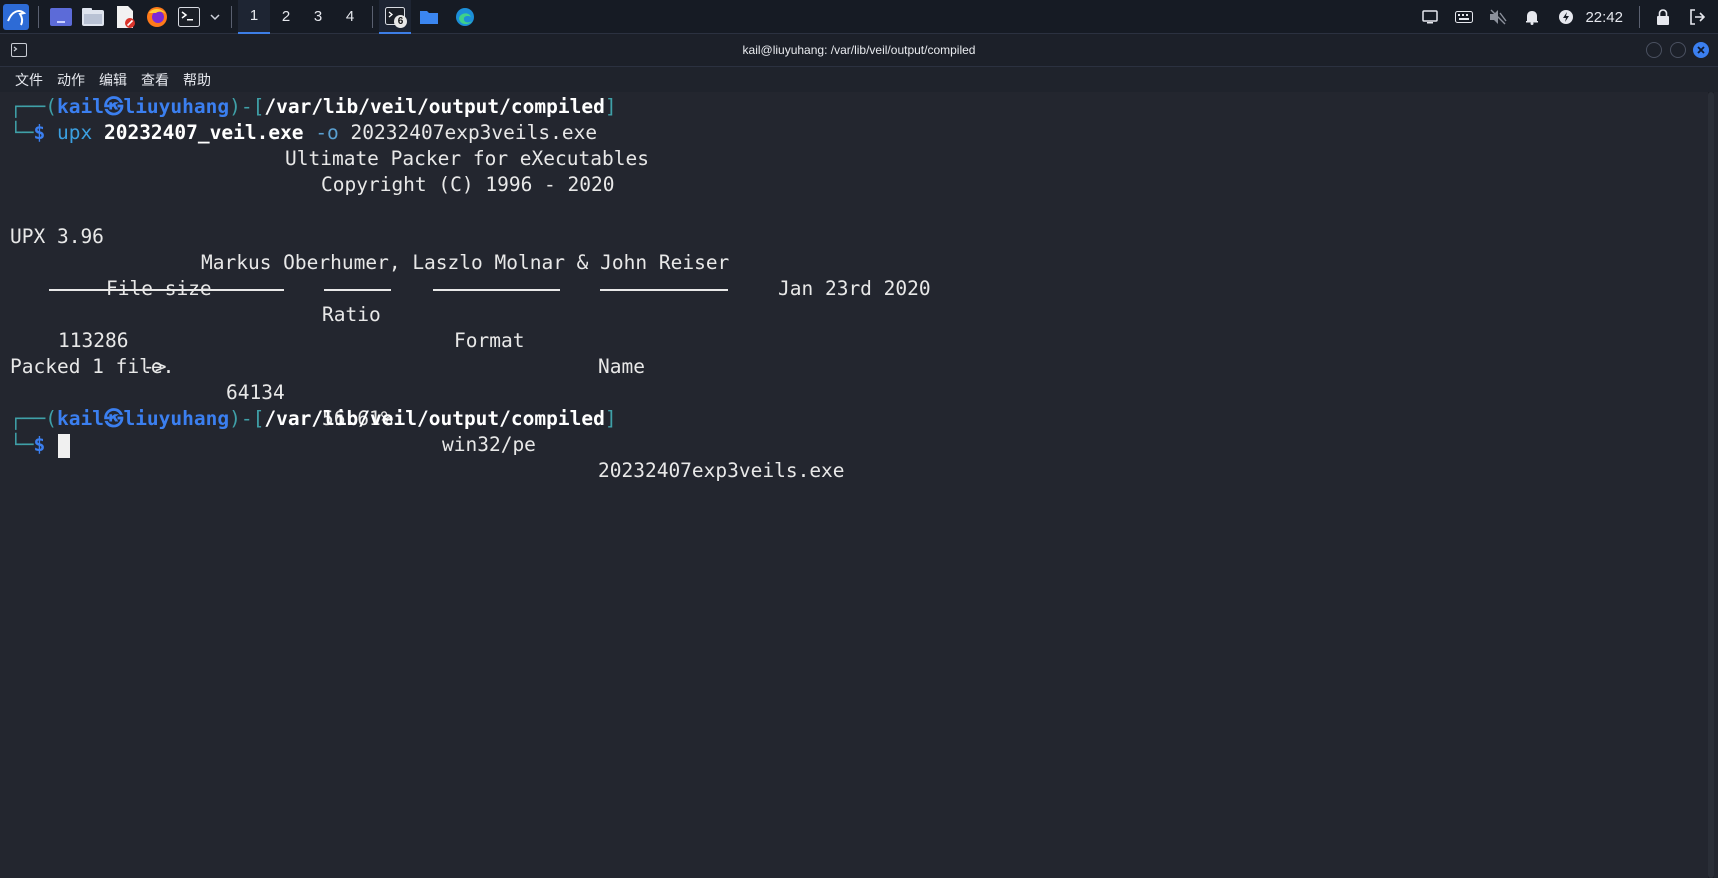  I want to click on chevron-down-icon, so click(215, 17).